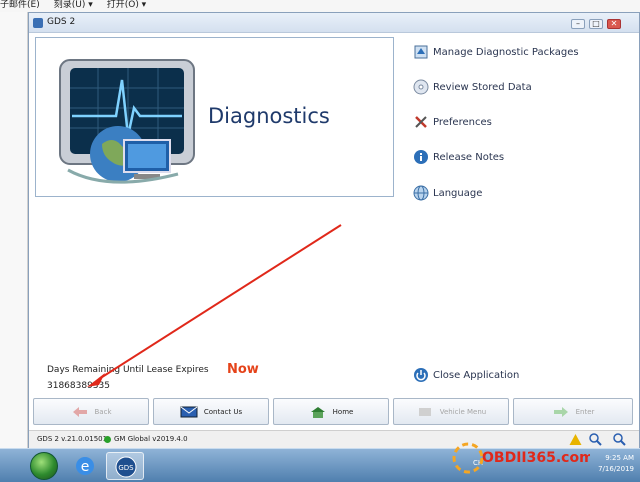  What do you see at coordinates (73, 6) in the screenshot?
I see `host-menu-burn: 刻录(U) ▾` at bounding box center [73, 6].